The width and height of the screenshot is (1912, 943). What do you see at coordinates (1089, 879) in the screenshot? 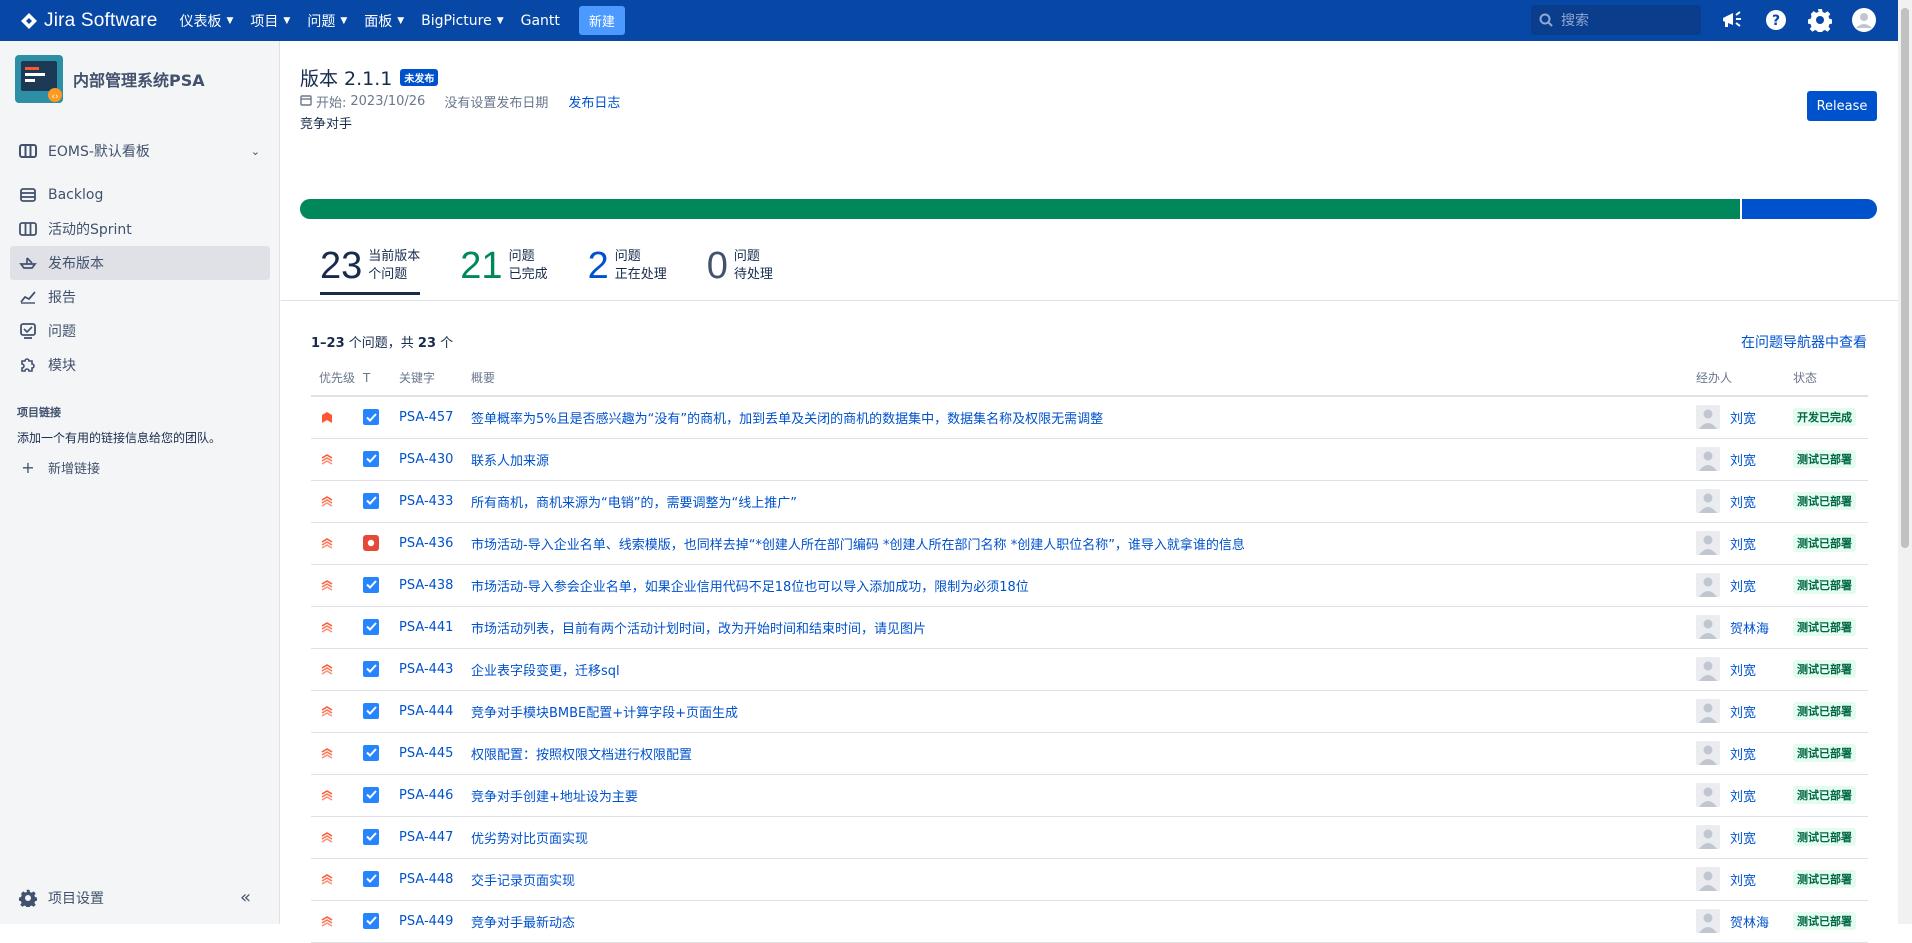
I see `table-row: PSA-448 交手记录页面实现 刘宽 测试已部署` at bounding box center [1089, 879].